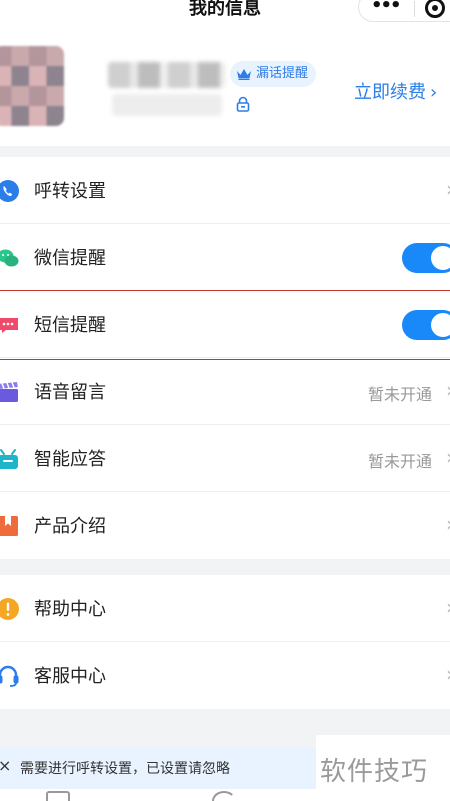 This screenshot has height=801, width=450. I want to click on tab-document-icon, so click(58, 796).